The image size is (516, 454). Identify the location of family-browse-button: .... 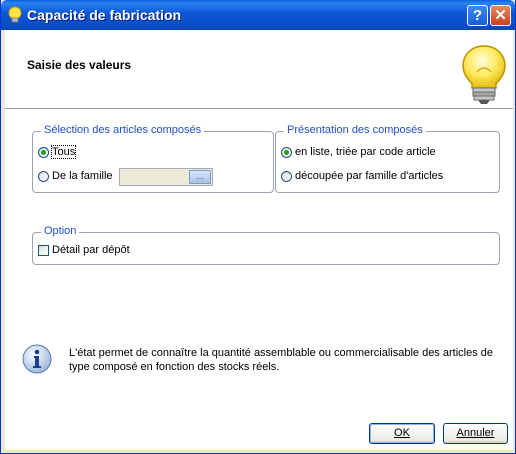
(200, 177).